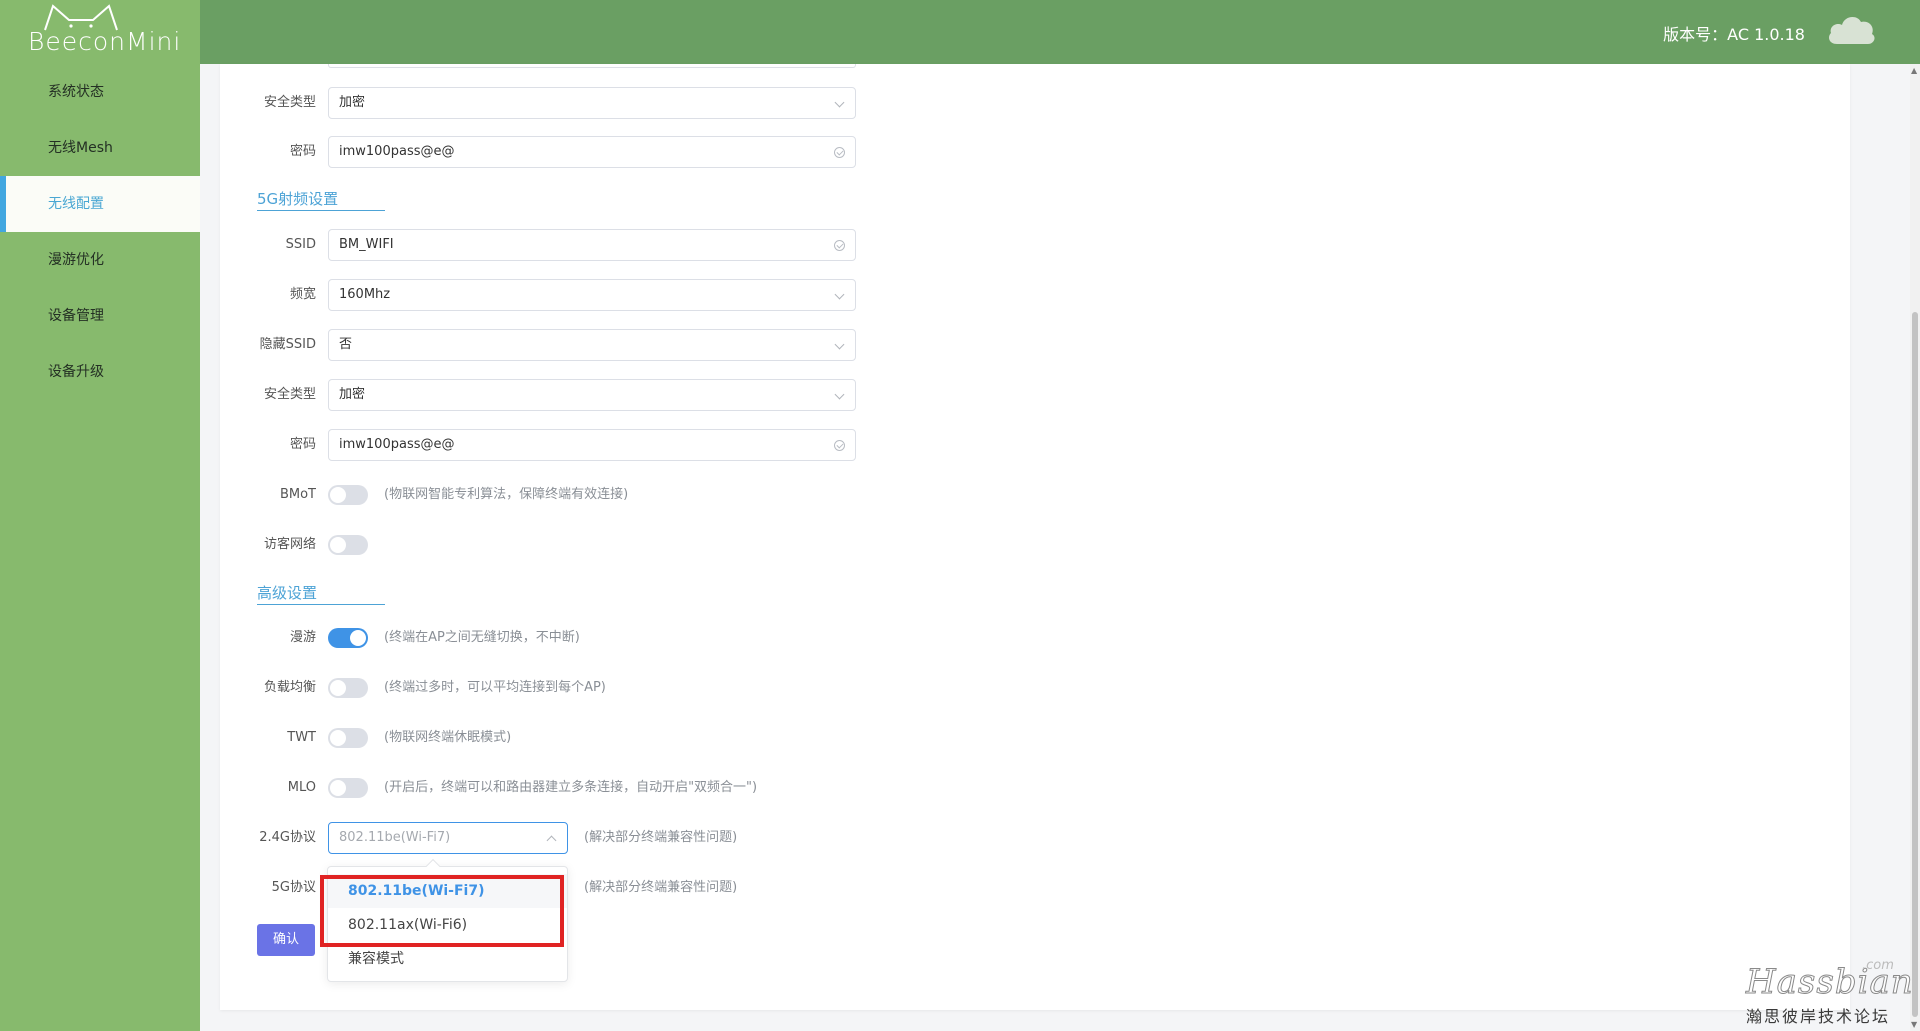  I want to click on row-5g-ssid: SSID BM_WIFI, so click(570, 245).